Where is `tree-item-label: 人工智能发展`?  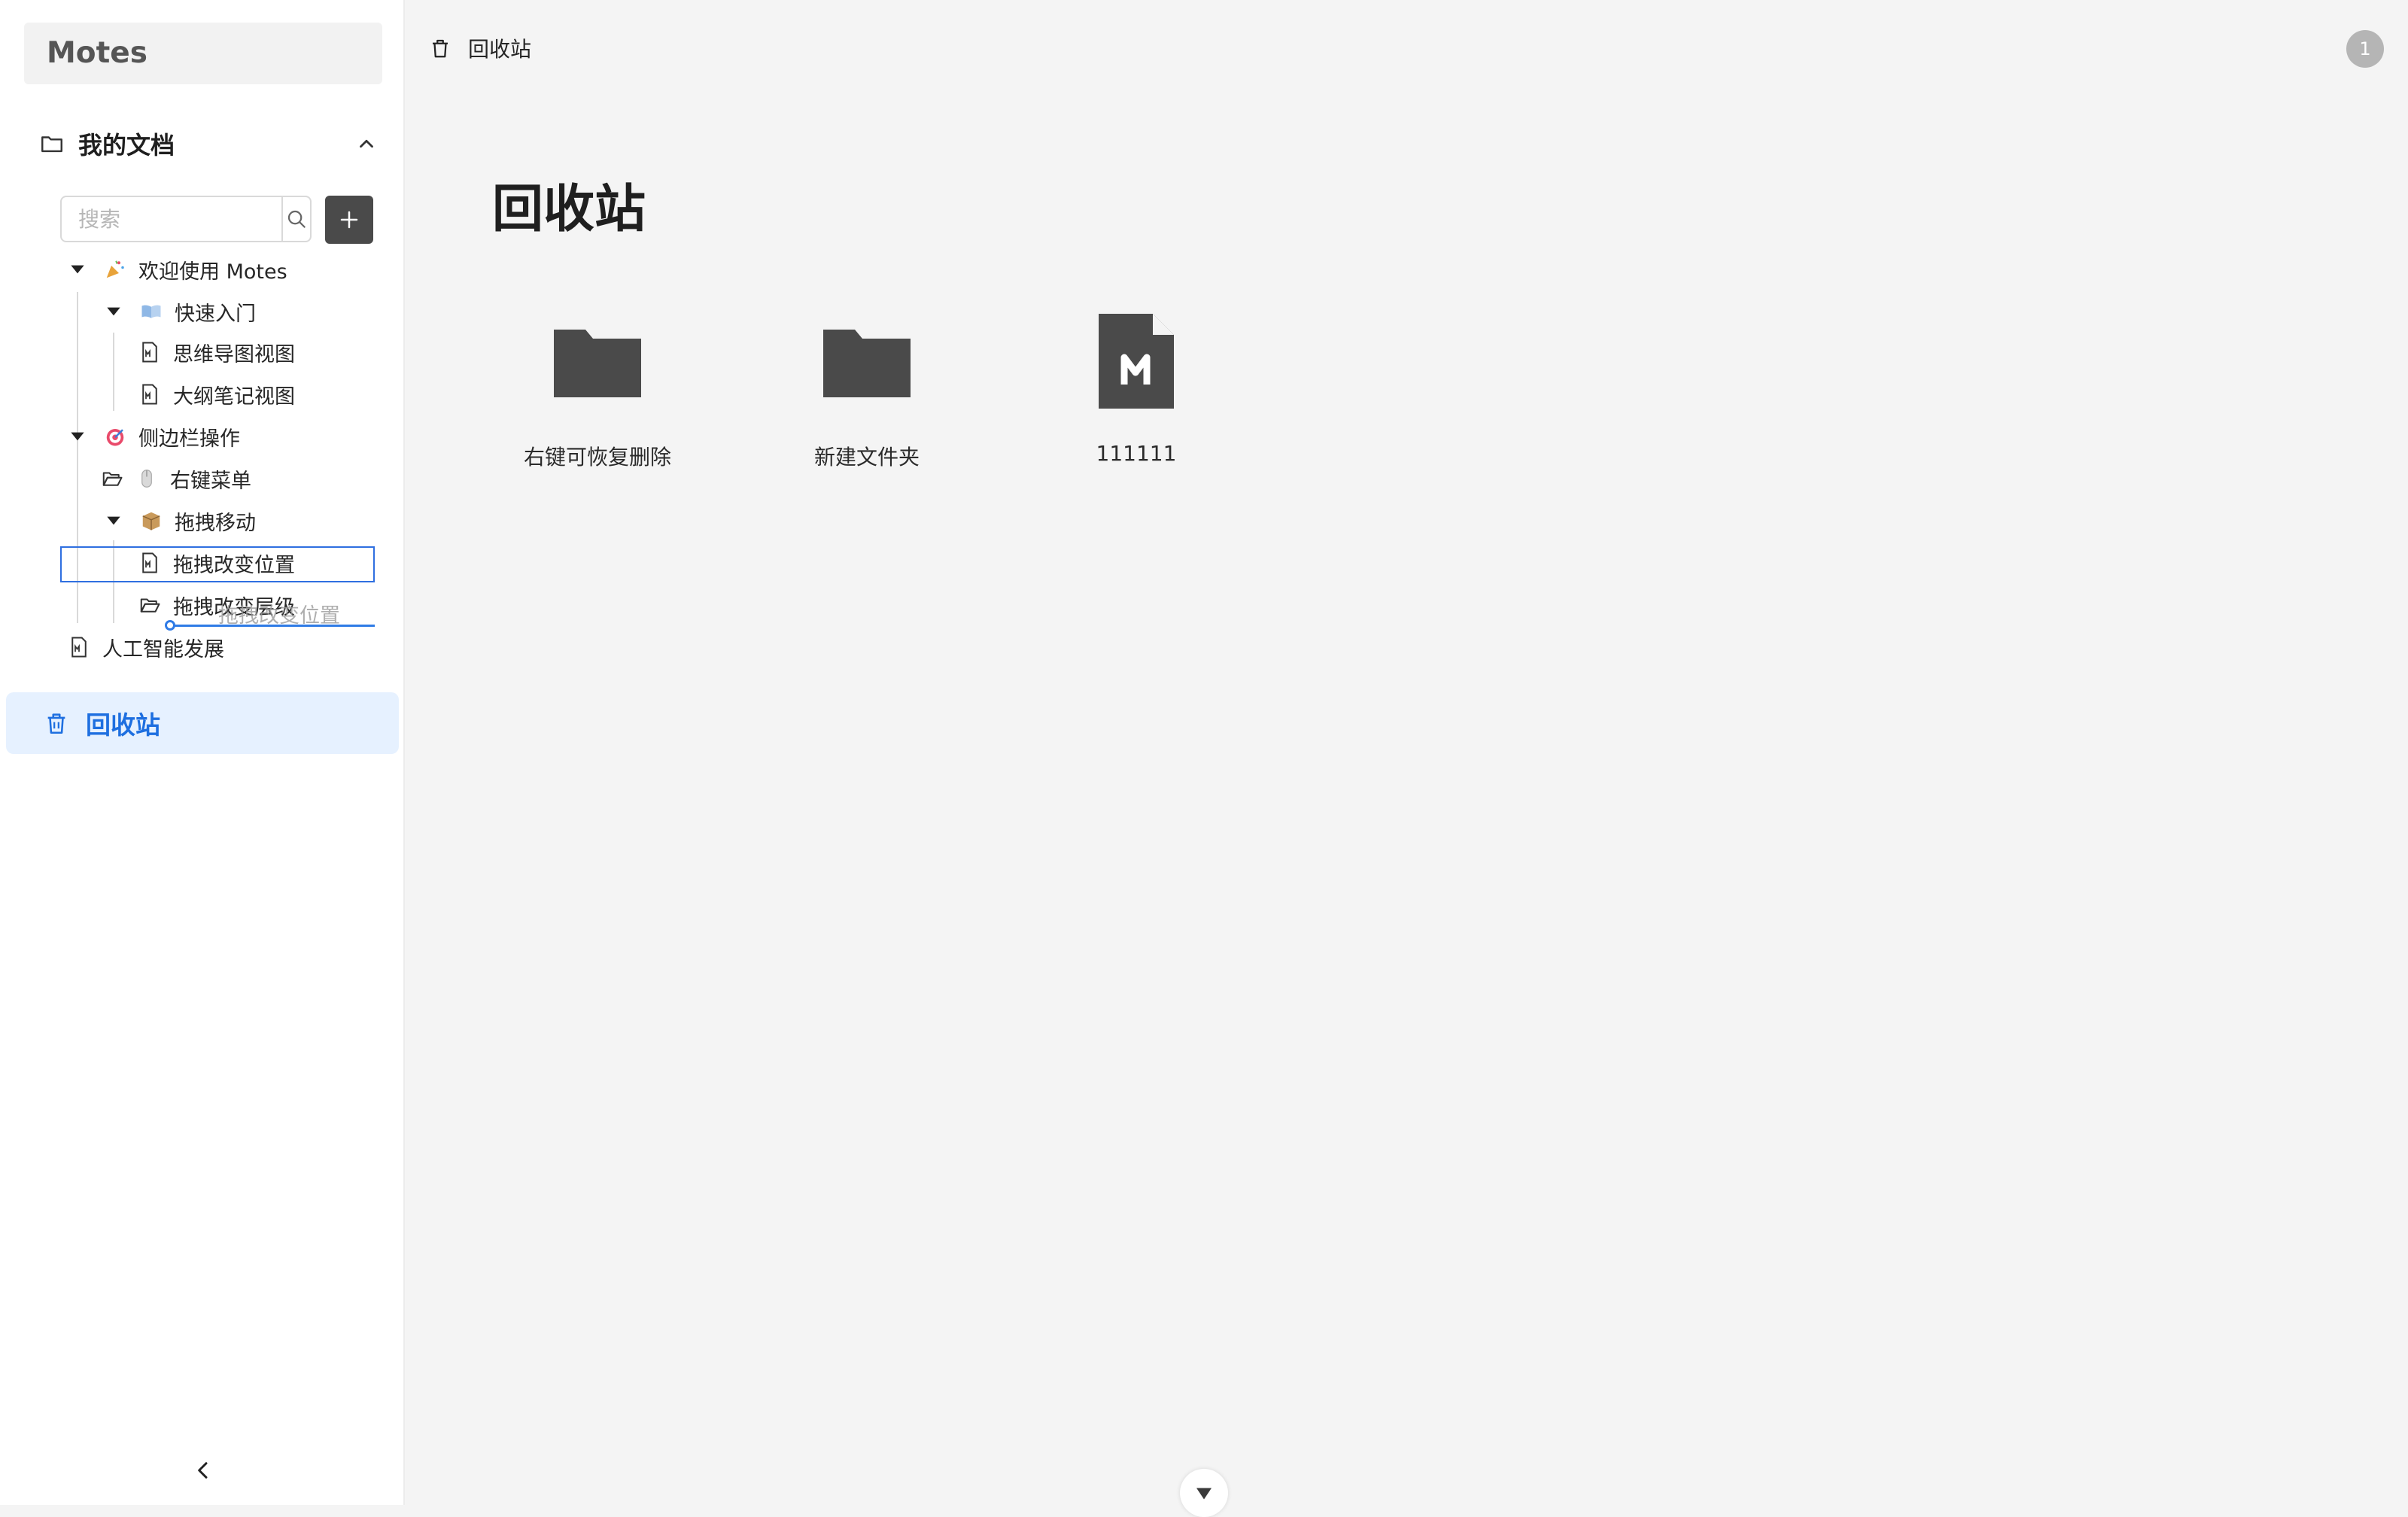 tree-item-label: 人工智能发展 is located at coordinates (163, 649).